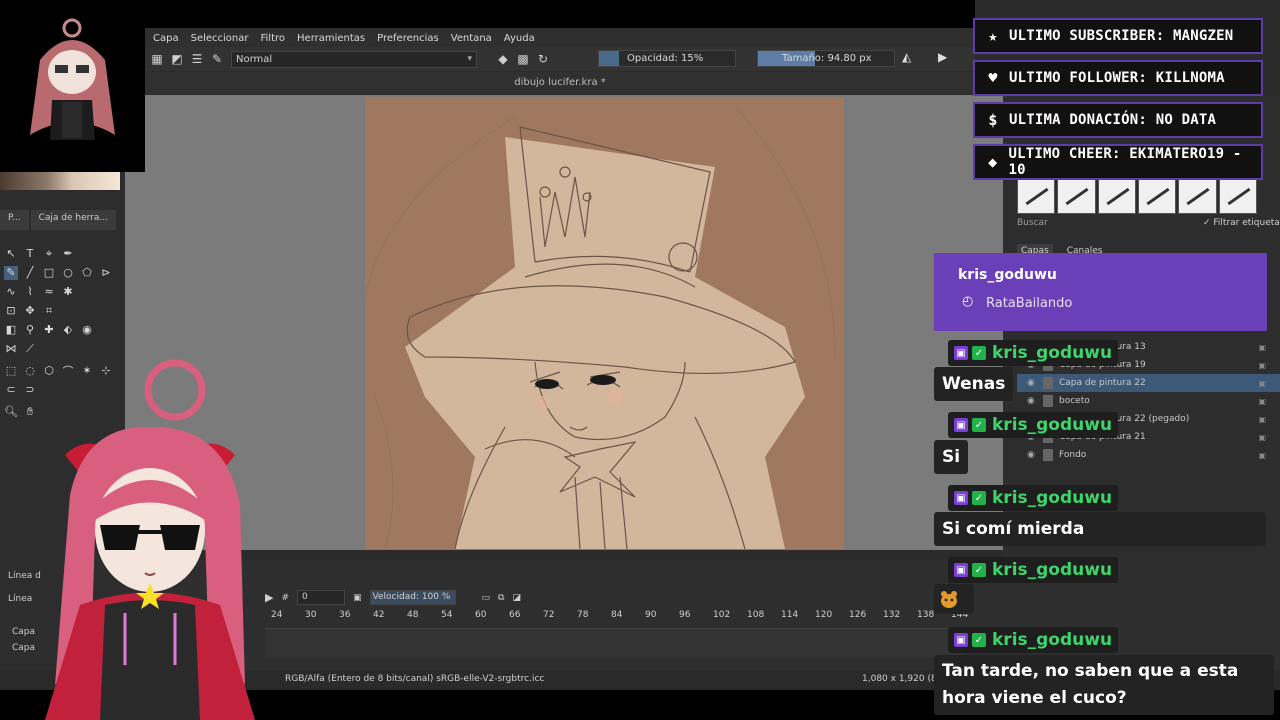 The height and width of the screenshot is (720, 1280). Describe the element at coordinates (354, 59) in the screenshot. I see `blend-mode-select: Normal ▾` at that location.